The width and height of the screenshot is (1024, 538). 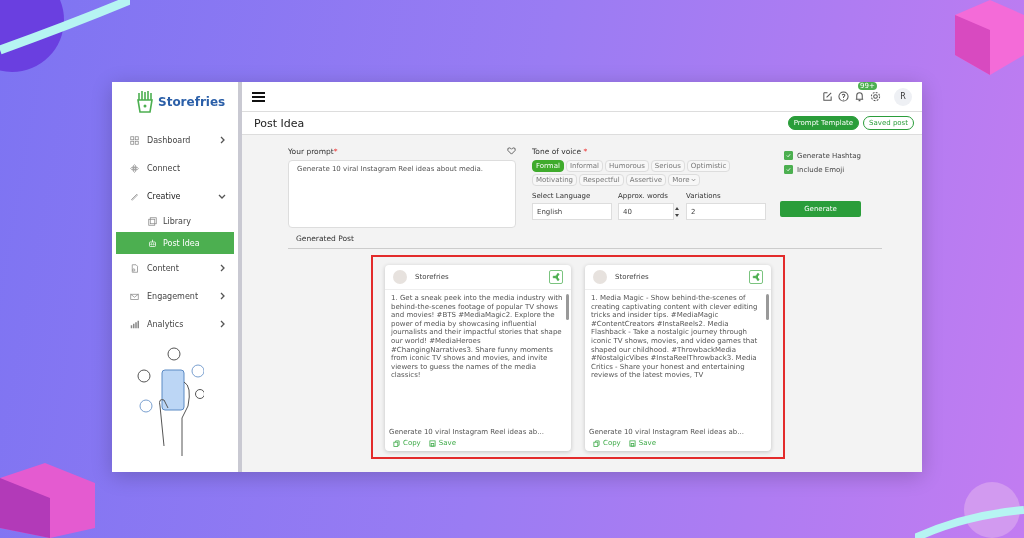 I want to click on library-icon, so click(x=152, y=221).